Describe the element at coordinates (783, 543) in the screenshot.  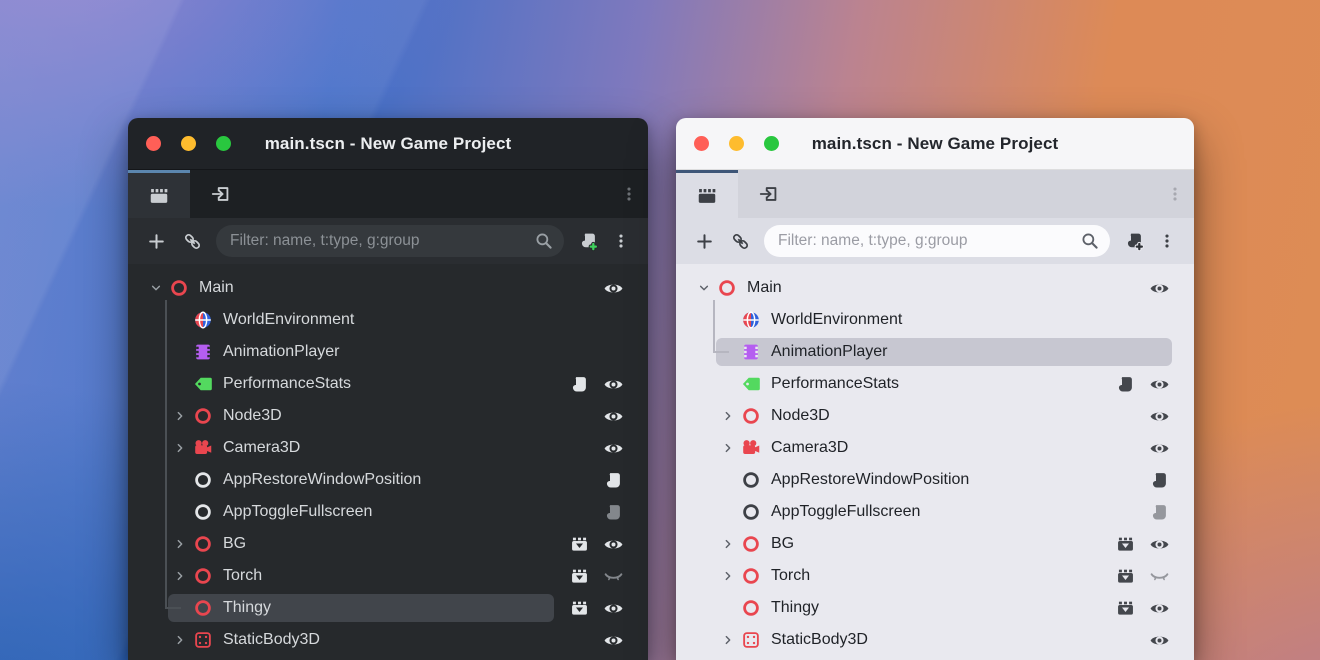
I see `node-label: BG` at that location.